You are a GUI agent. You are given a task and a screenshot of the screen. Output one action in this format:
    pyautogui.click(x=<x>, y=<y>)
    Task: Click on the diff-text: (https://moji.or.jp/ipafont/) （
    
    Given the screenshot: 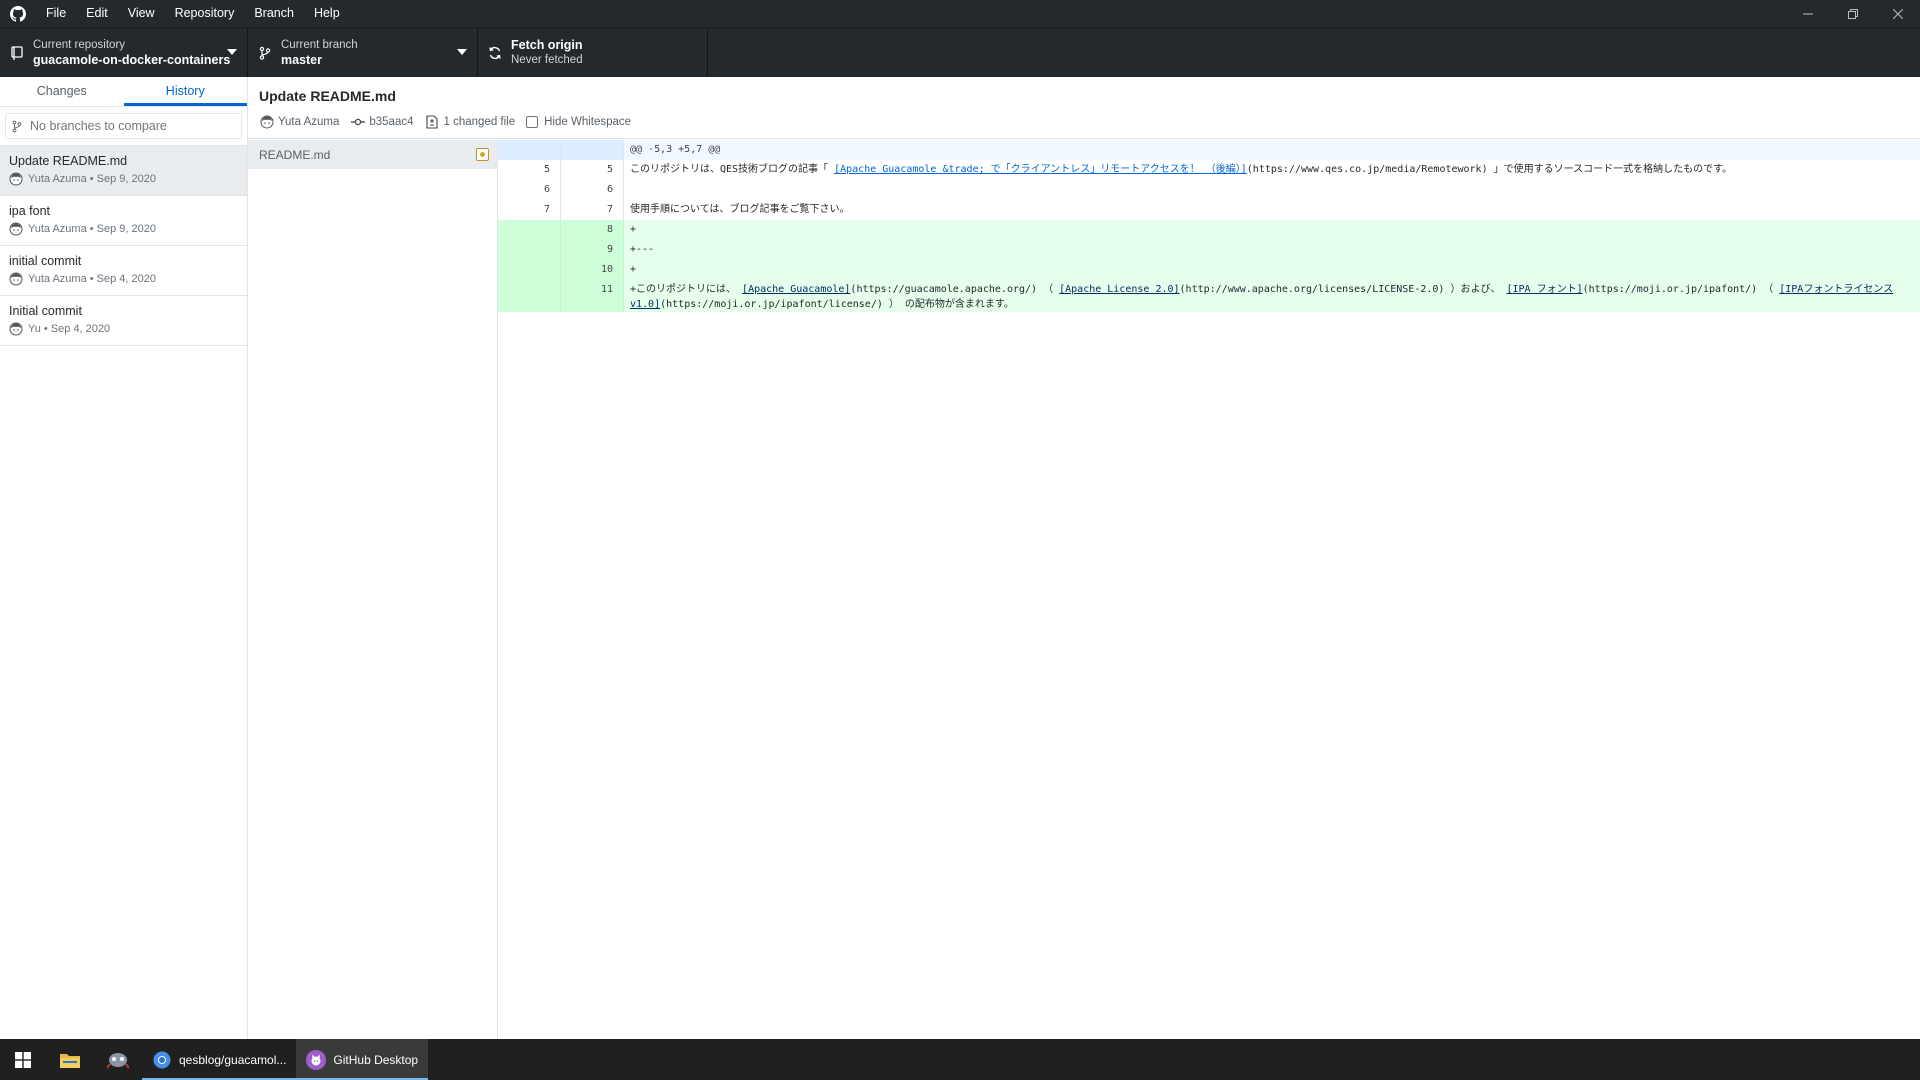 What is the action you would take?
    pyautogui.click(x=1681, y=289)
    